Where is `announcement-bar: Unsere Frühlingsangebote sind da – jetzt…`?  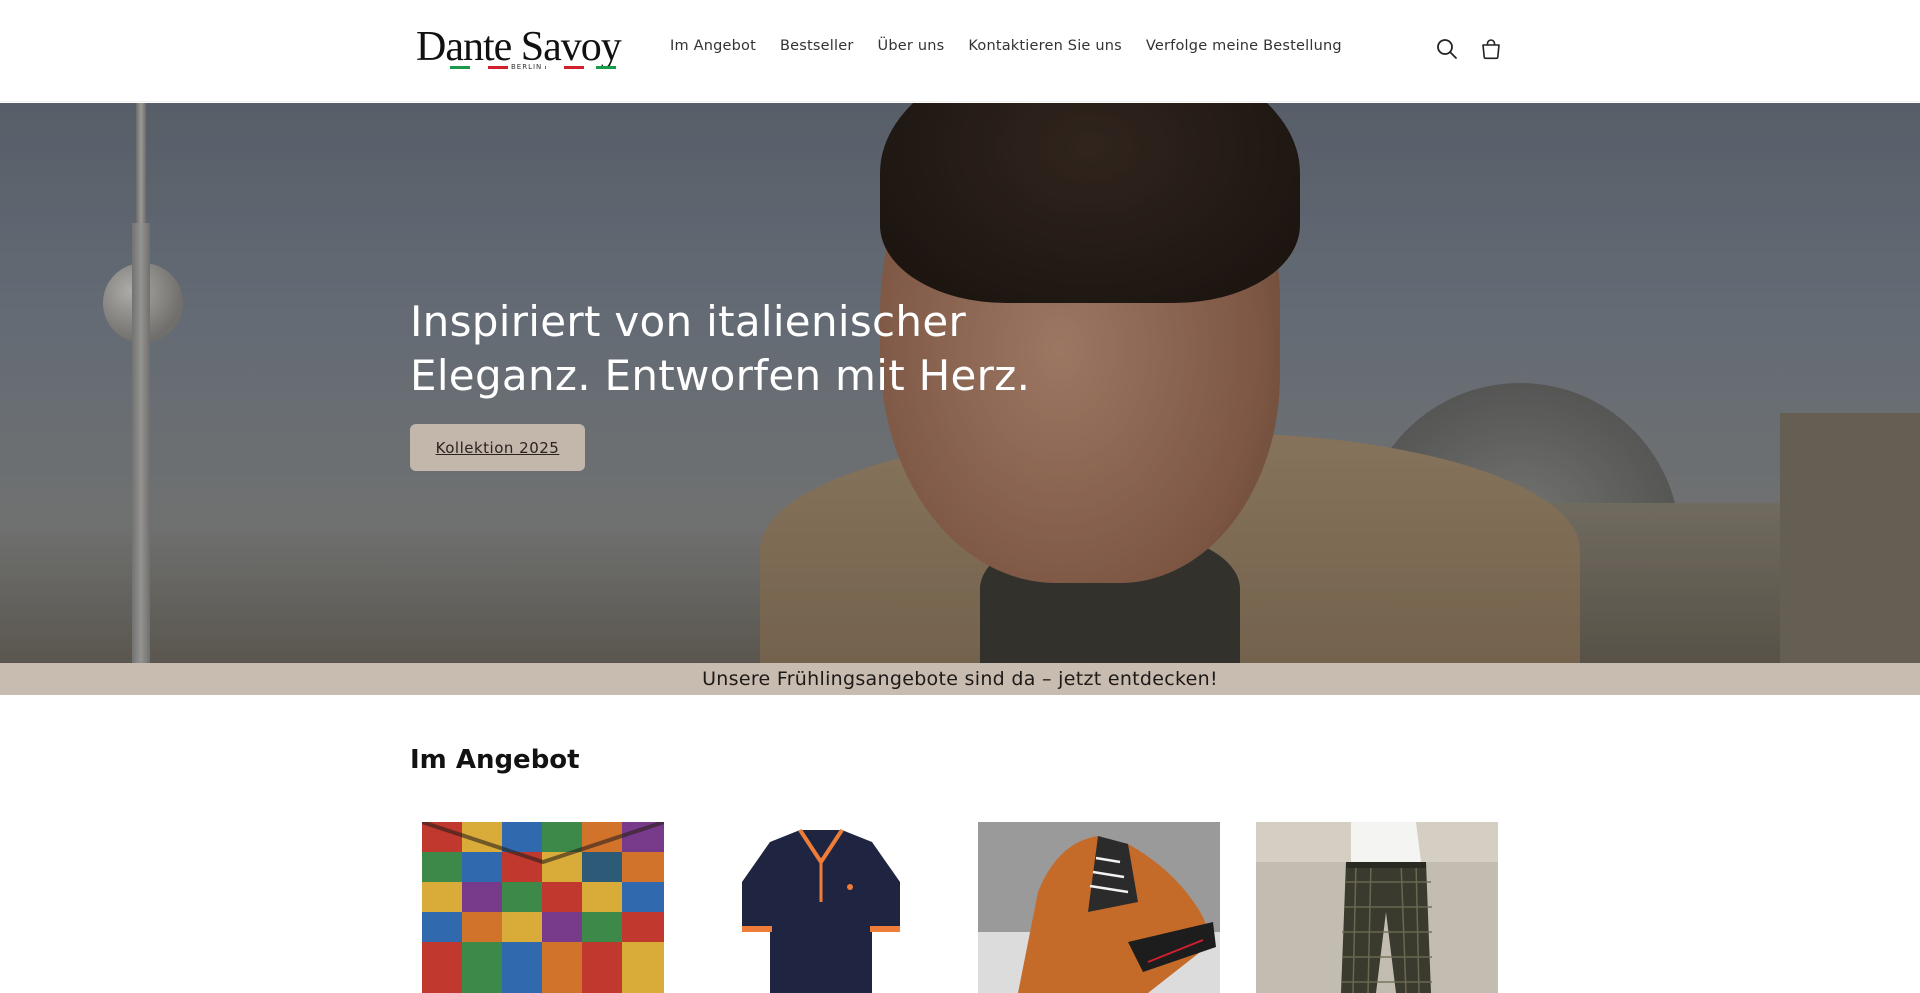
announcement-bar: Unsere Frühlingsangebote sind da – jetzt… is located at coordinates (960, 679).